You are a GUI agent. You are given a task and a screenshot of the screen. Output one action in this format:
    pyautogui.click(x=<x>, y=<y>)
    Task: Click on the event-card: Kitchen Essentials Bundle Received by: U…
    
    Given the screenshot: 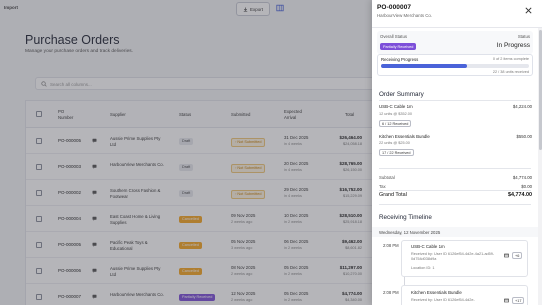 What is the action you would take?
    pyautogui.click(x=464, y=295)
    